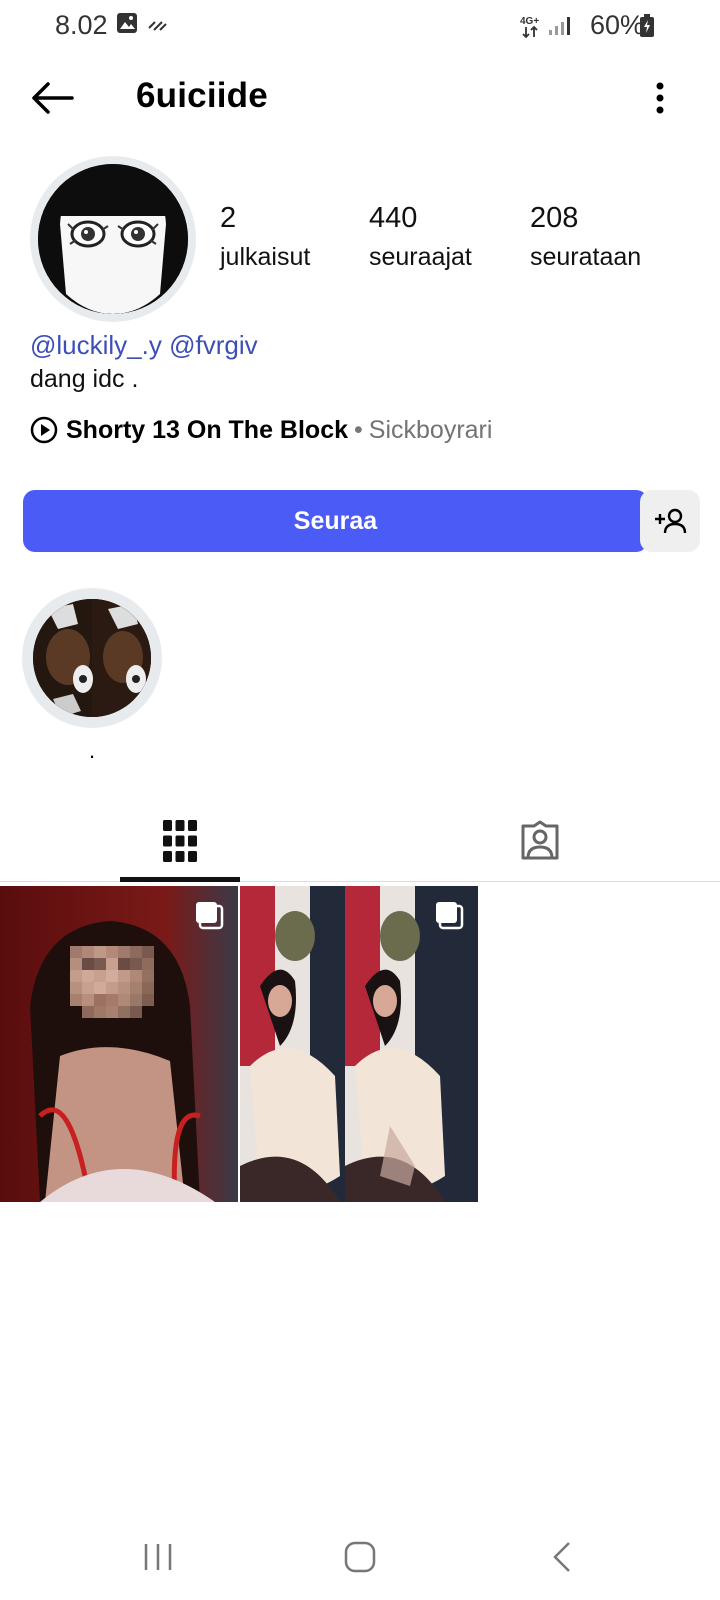 The width and height of the screenshot is (720, 1600). I want to click on home-icon, so click(360, 1557).